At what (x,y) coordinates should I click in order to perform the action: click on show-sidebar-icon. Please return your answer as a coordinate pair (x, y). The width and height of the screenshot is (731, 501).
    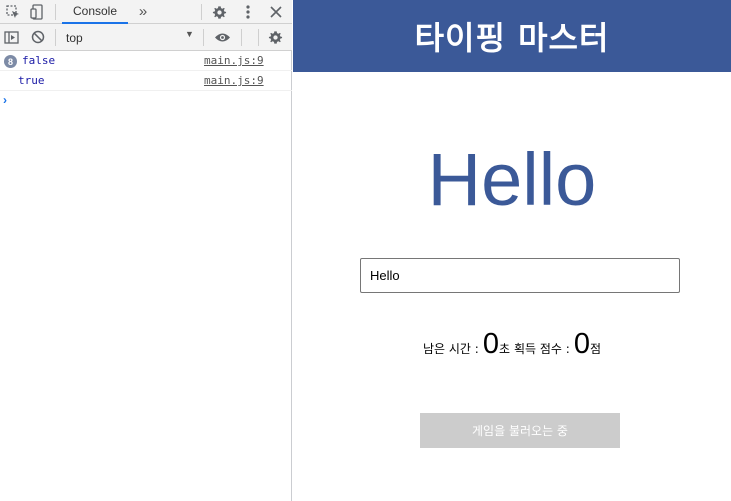
    Looking at the image, I should click on (11, 37).